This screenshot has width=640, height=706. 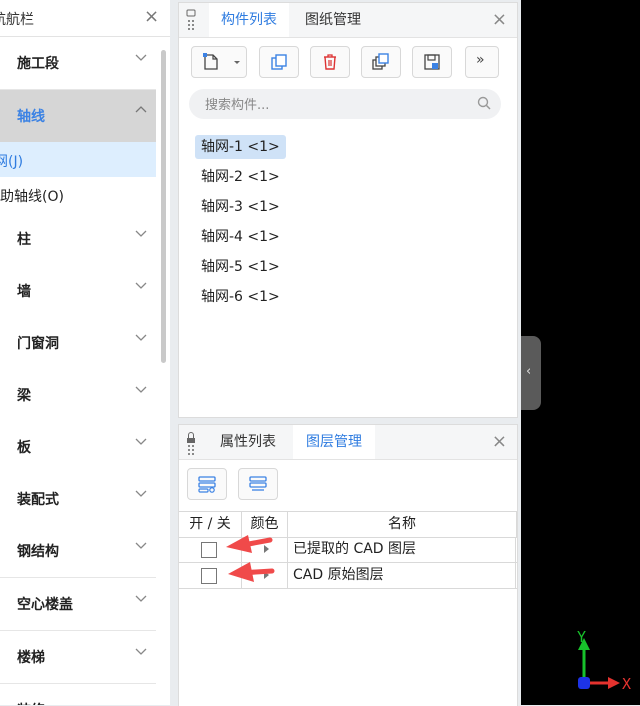 What do you see at coordinates (265, 524) in the screenshot?
I see `column-header-color: 颜色` at bounding box center [265, 524].